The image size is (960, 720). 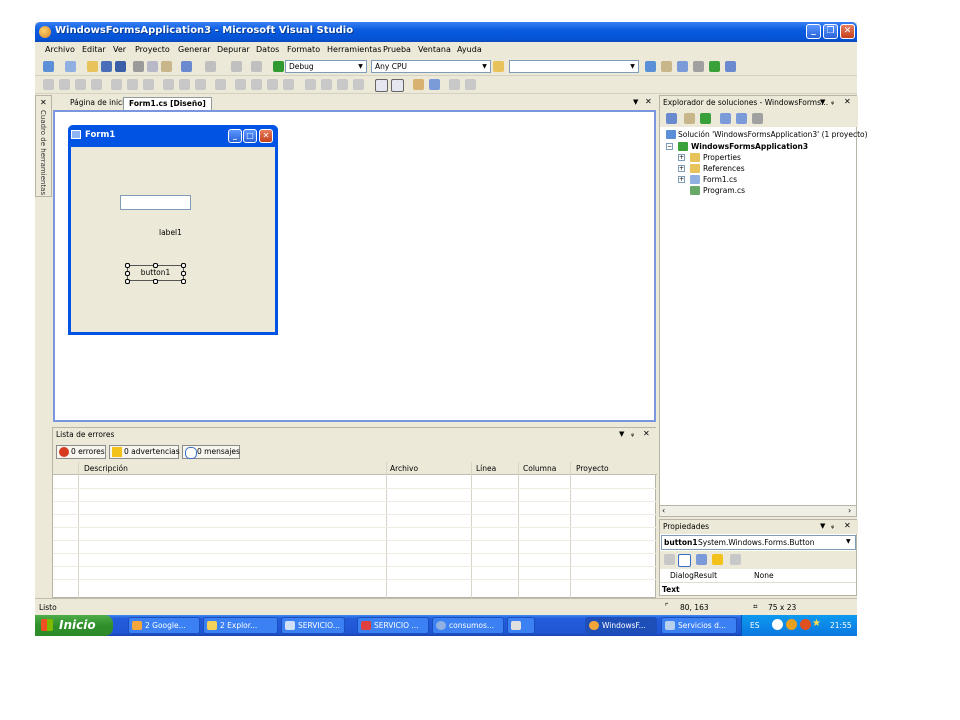 I want to click on toolbox-icon, so click(x=698, y=66).